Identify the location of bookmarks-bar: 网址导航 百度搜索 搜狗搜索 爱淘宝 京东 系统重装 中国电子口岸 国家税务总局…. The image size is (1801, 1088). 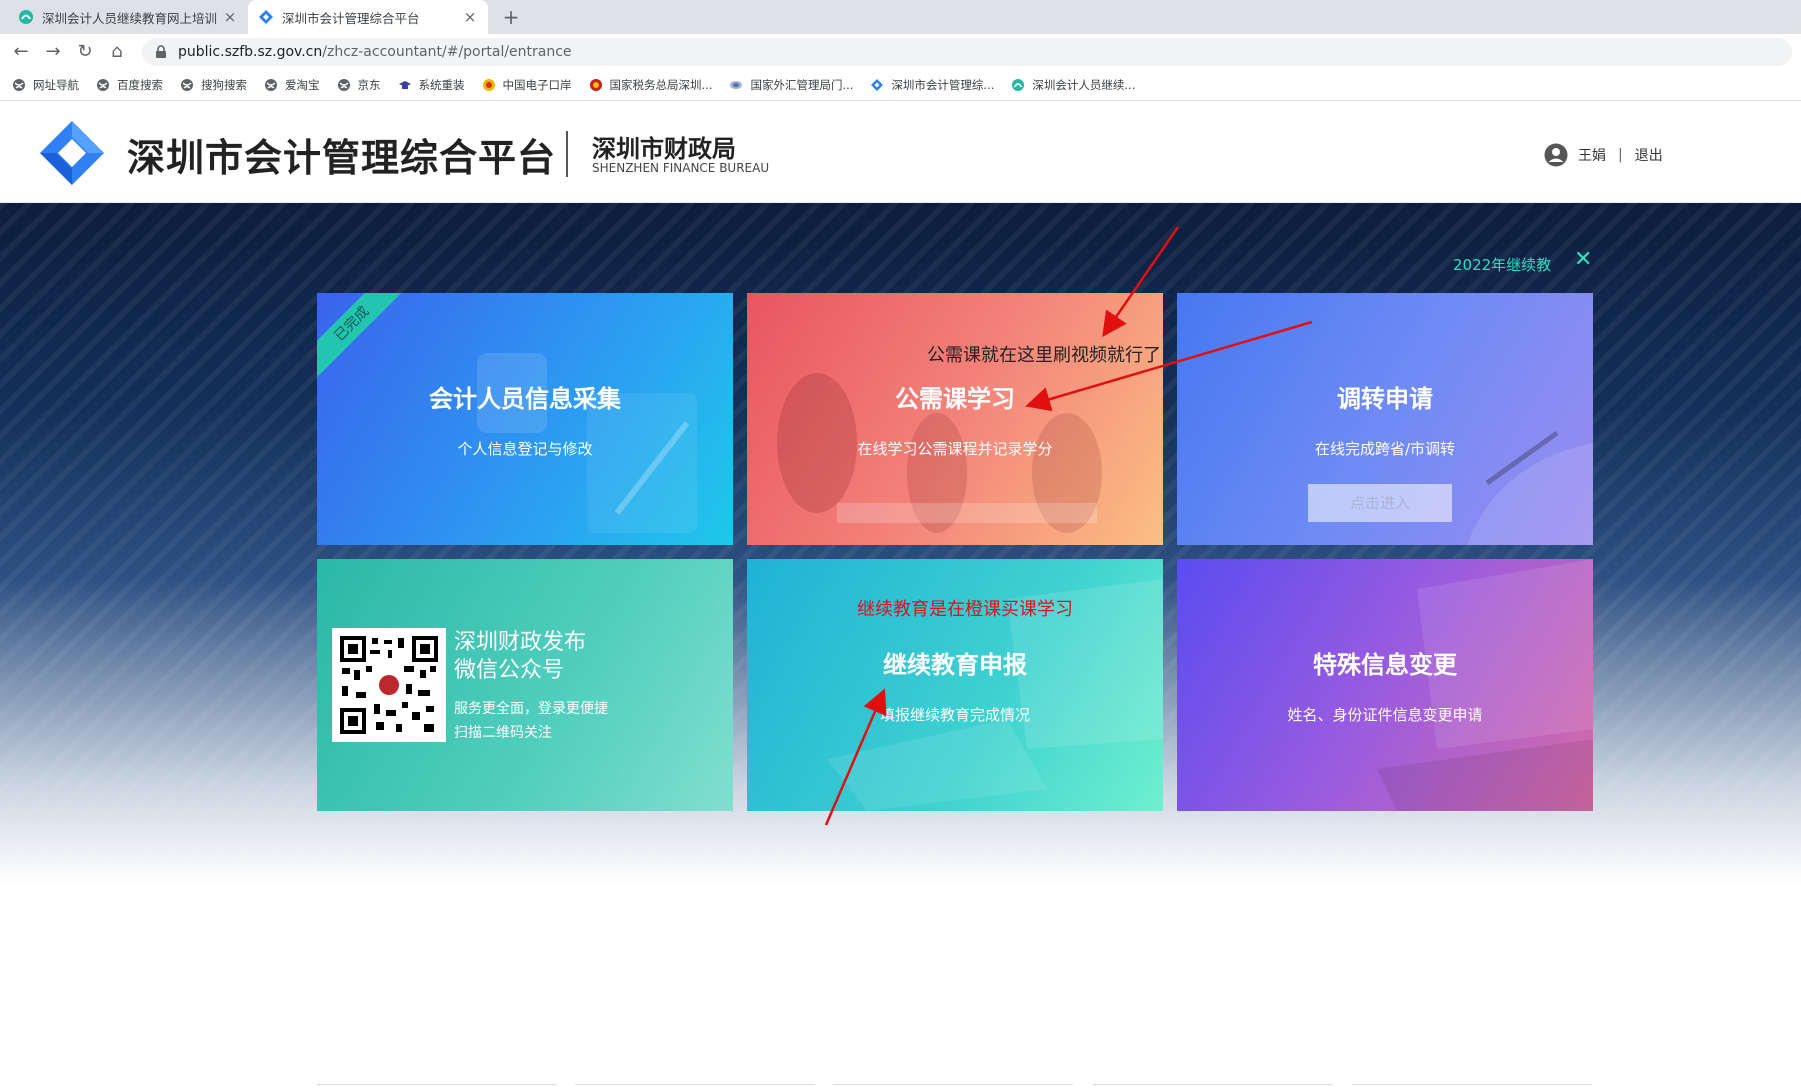
(900, 85).